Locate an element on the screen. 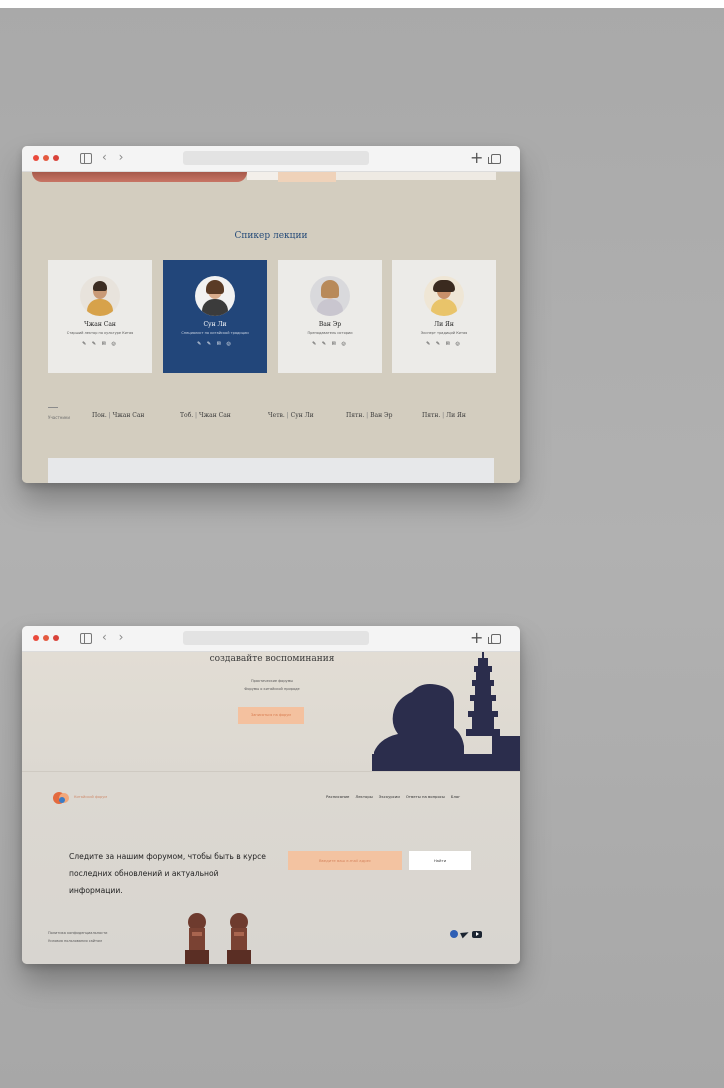 Image resolution: width=724 pixels, height=1088 pixels. hero-subtitle: Форумы о китайской природе is located at coordinates (272, 689).